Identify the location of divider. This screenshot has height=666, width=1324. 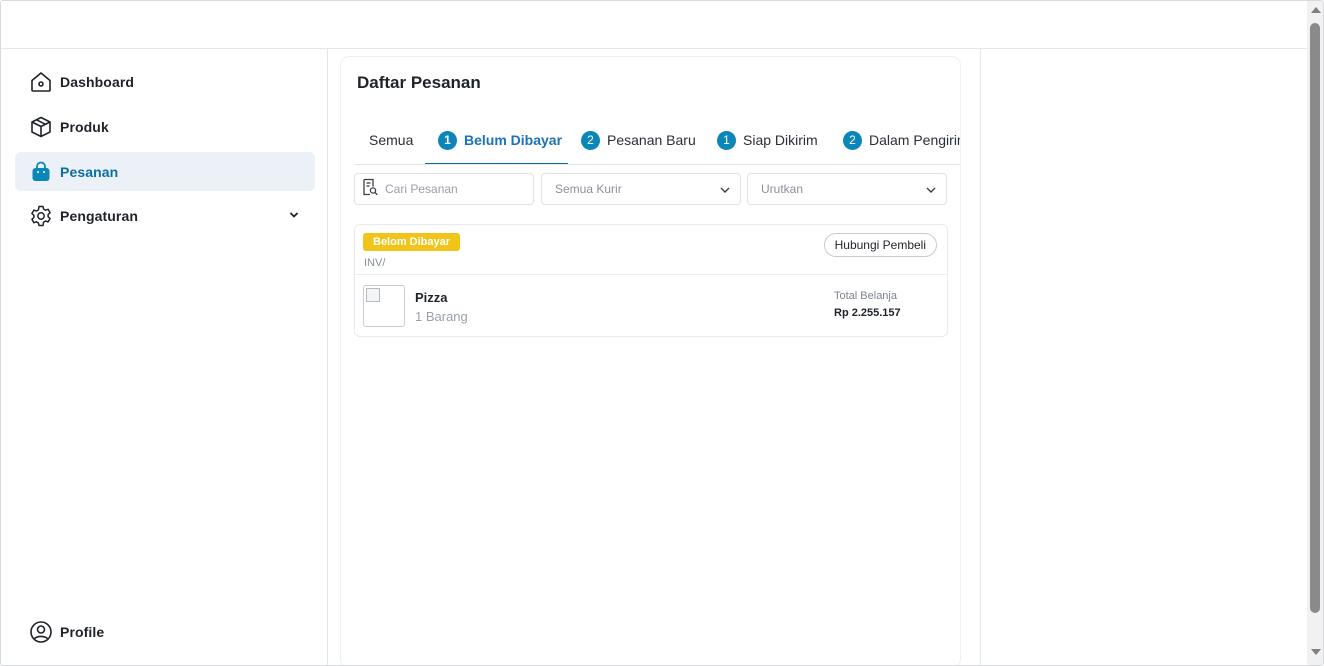
(651, 274).